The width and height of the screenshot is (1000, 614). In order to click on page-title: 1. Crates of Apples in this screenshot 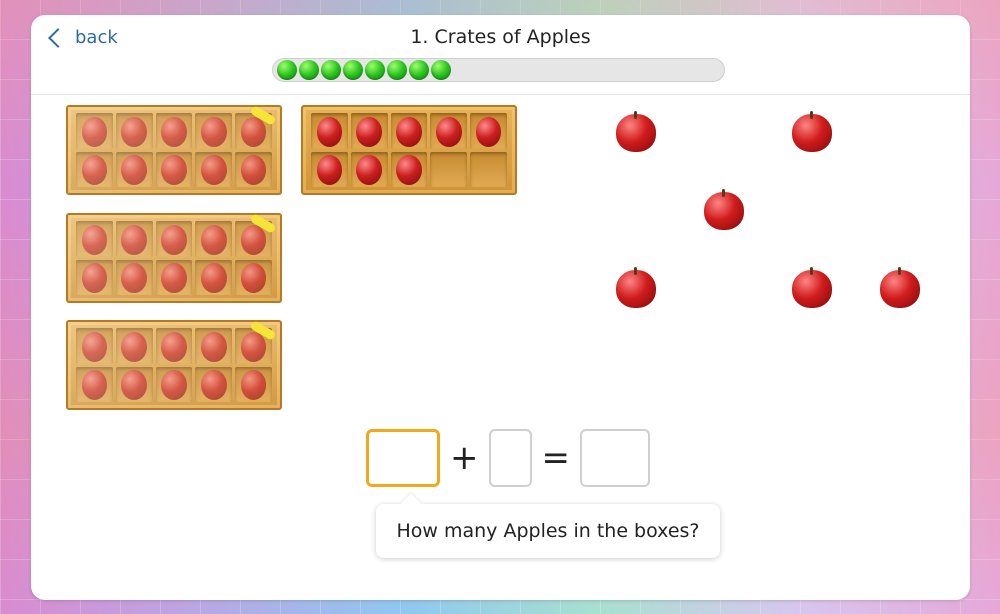, I will do `click(500, 37)`.